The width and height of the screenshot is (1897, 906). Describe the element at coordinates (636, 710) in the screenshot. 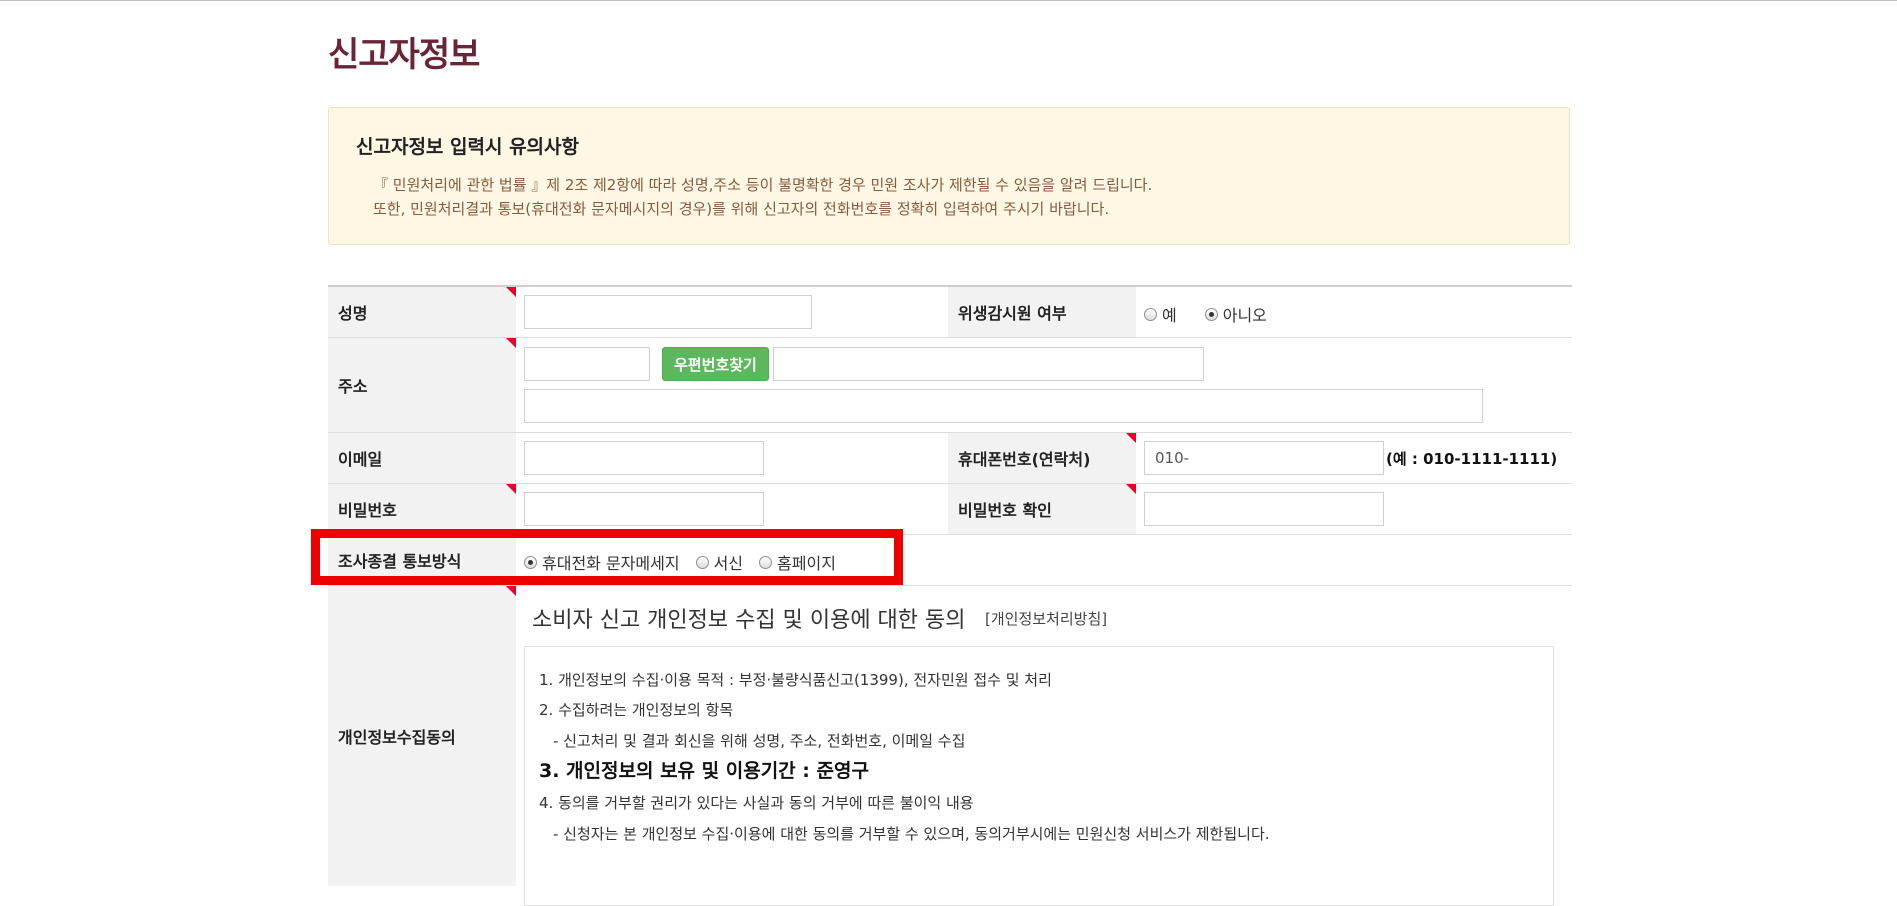

I see `consent-item: 2. 수집하려는 개인정보의 항목` at that location.